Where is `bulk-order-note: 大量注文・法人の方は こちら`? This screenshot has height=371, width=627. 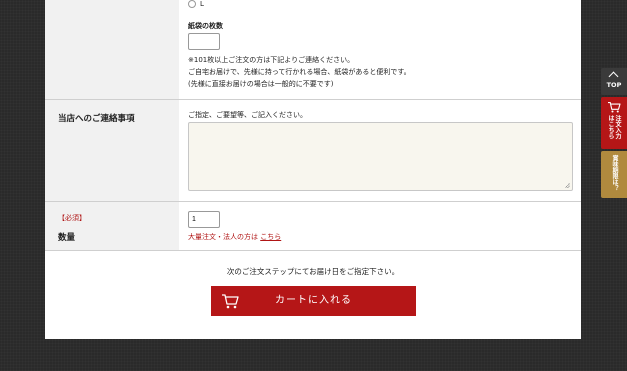 bulk-order-note: 大量注文・法人の方は こちら is located at coordinates (234, 237).